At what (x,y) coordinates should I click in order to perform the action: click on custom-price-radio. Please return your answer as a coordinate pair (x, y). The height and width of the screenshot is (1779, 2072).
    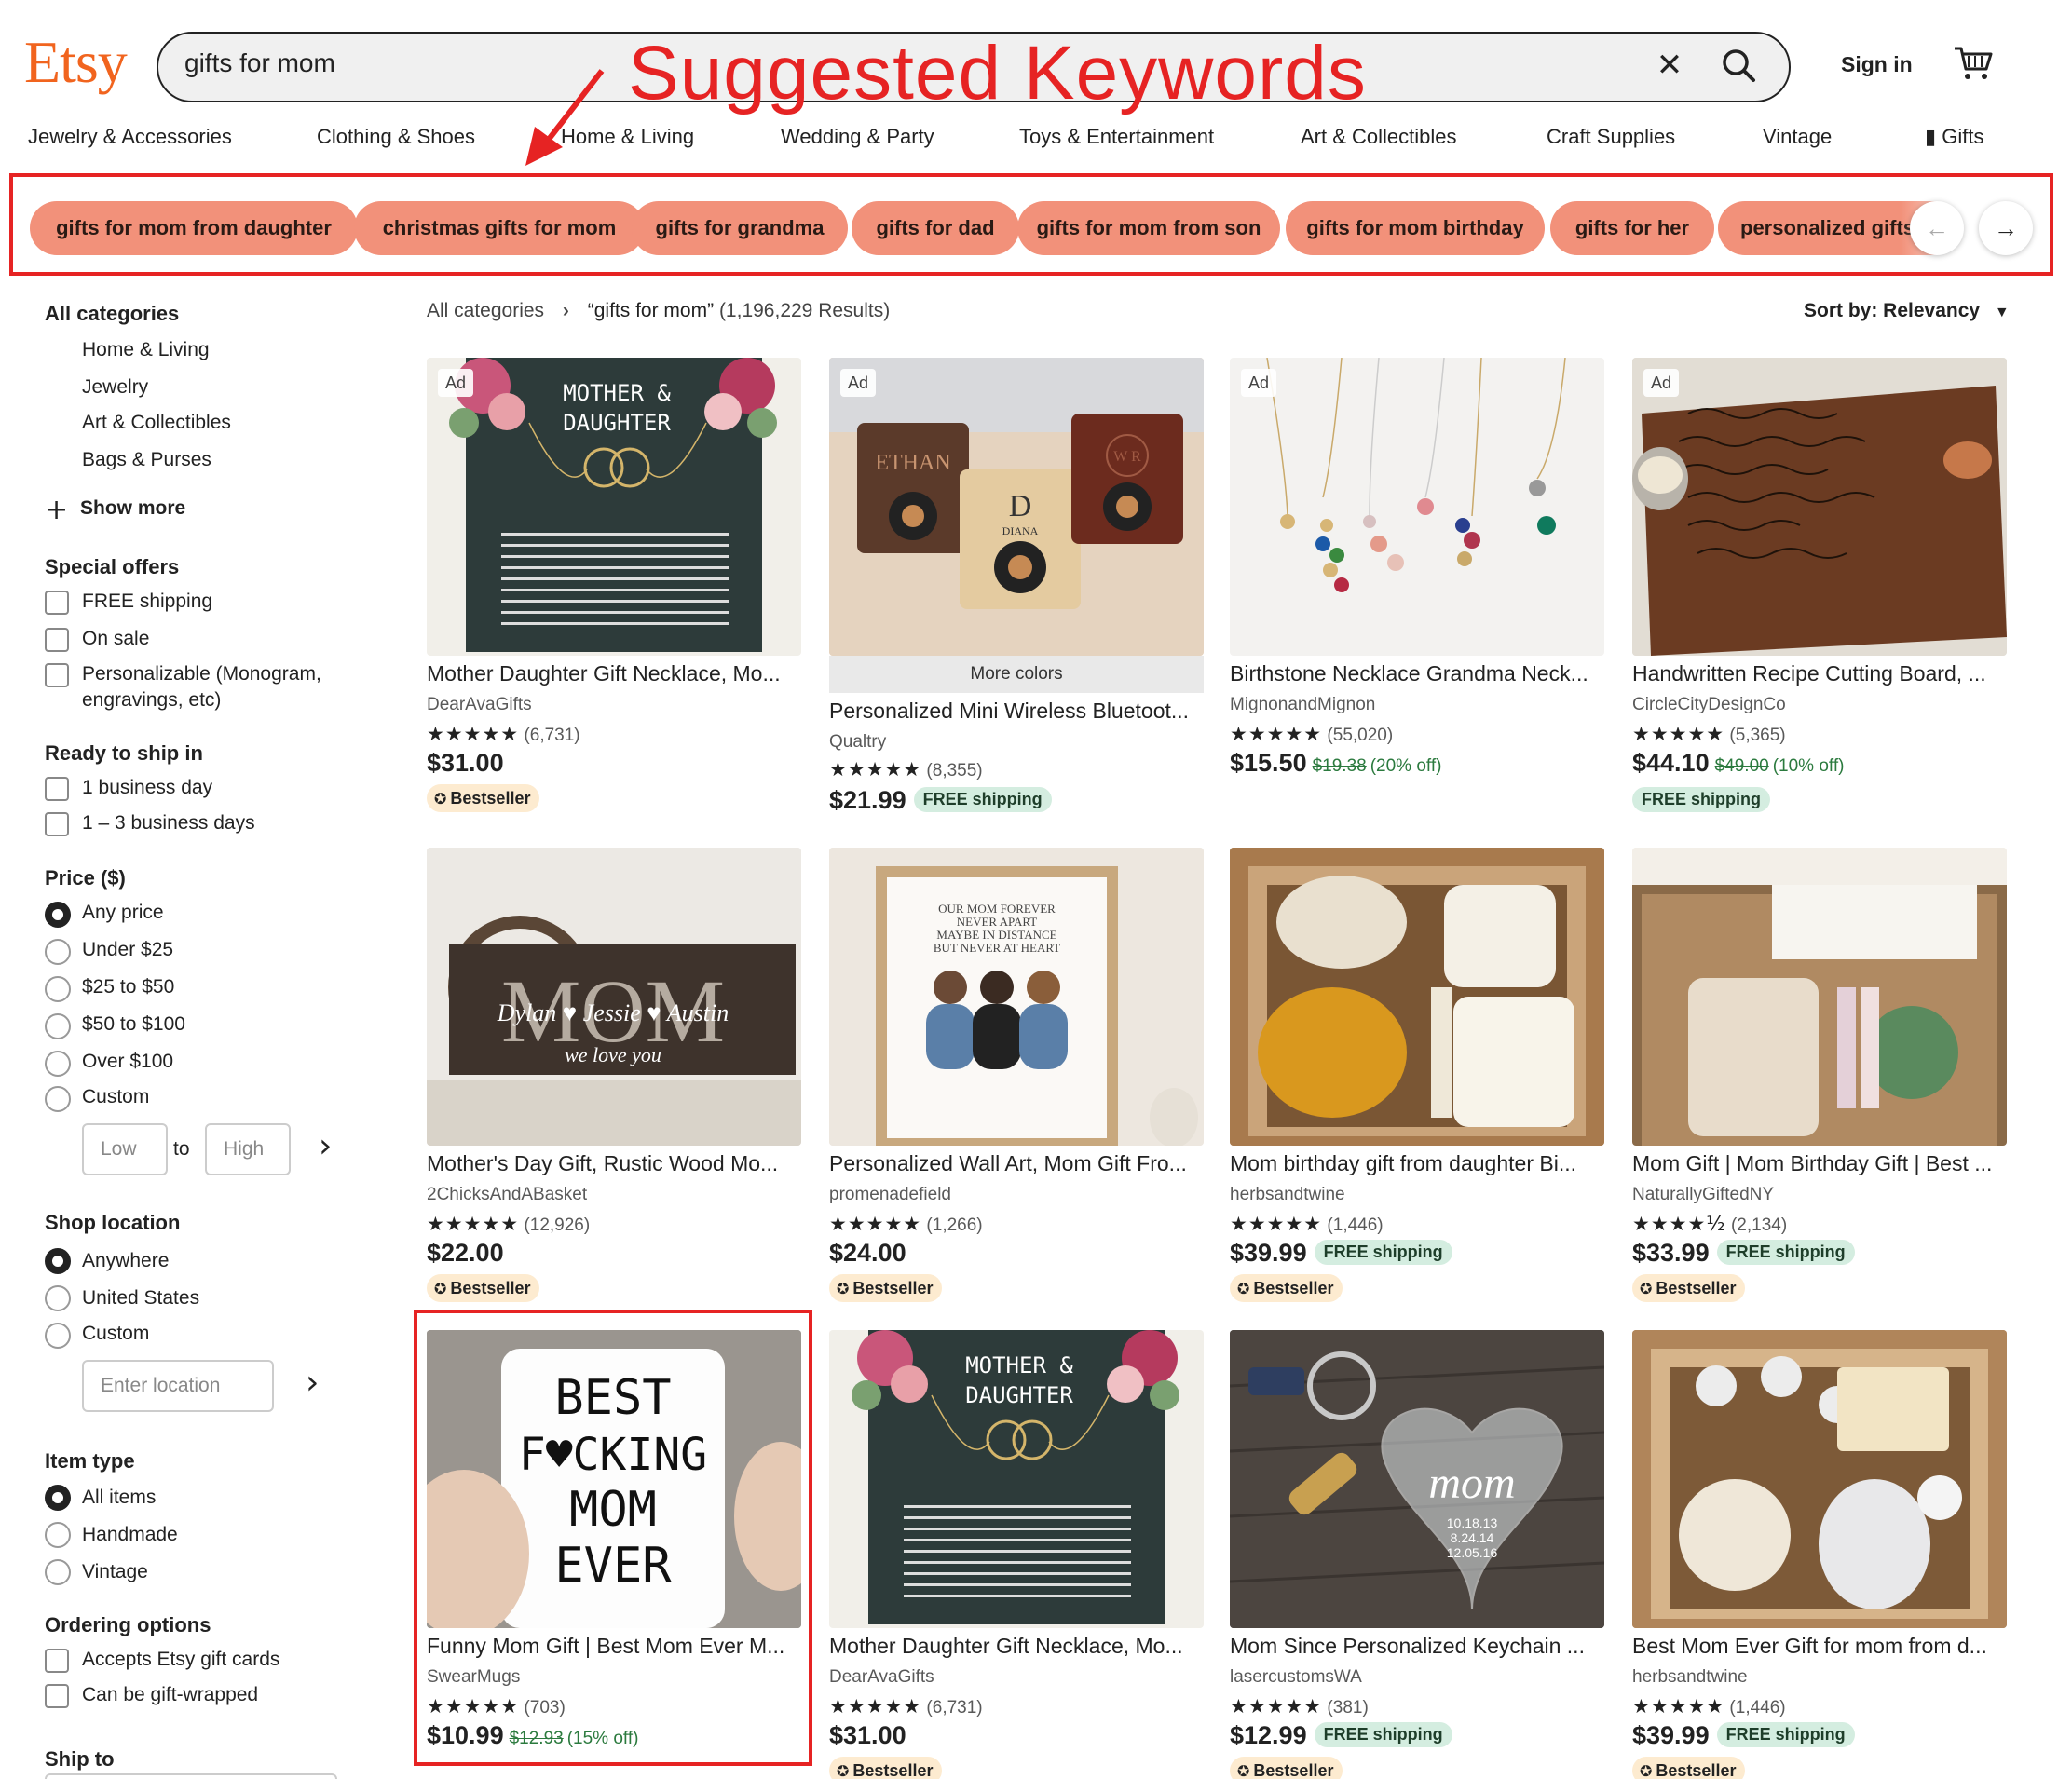
    Looking at the image, I should click on (58, 1099).